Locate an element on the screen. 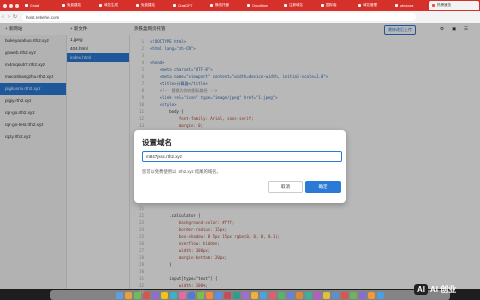 This screenshot has width=480, height=300. confirm-button: 确定 is located at coordinates (323, 187).